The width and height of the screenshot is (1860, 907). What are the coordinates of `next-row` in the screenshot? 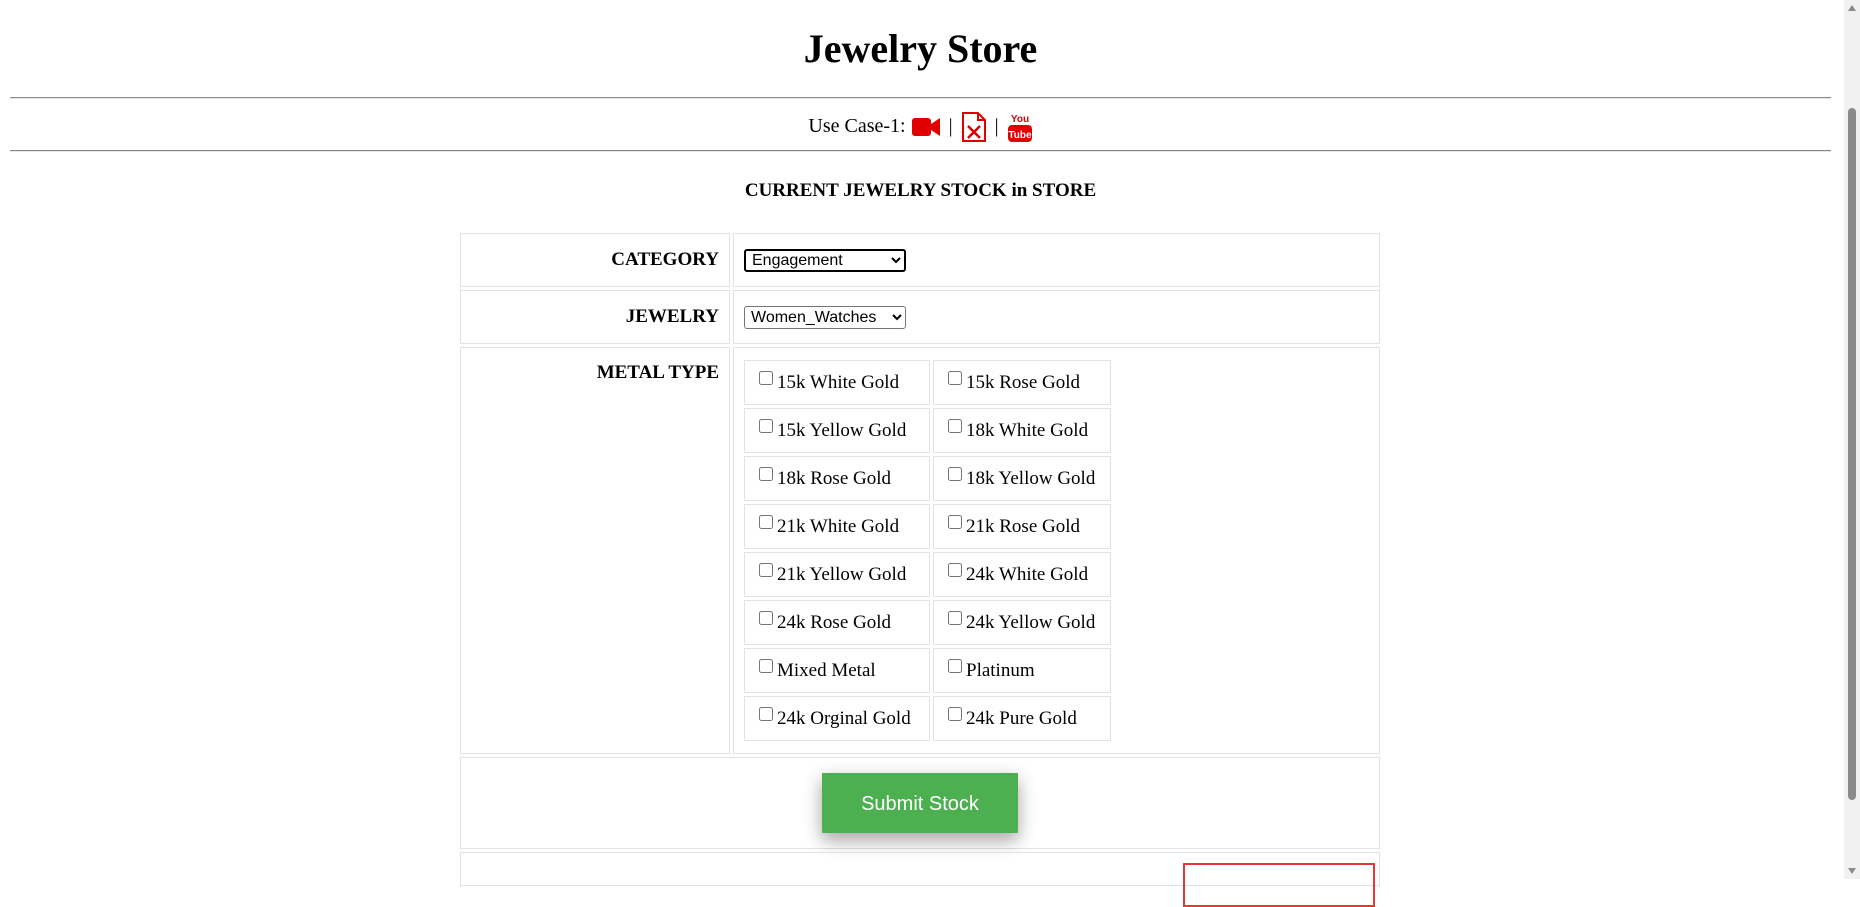 It's located at (920, 879).